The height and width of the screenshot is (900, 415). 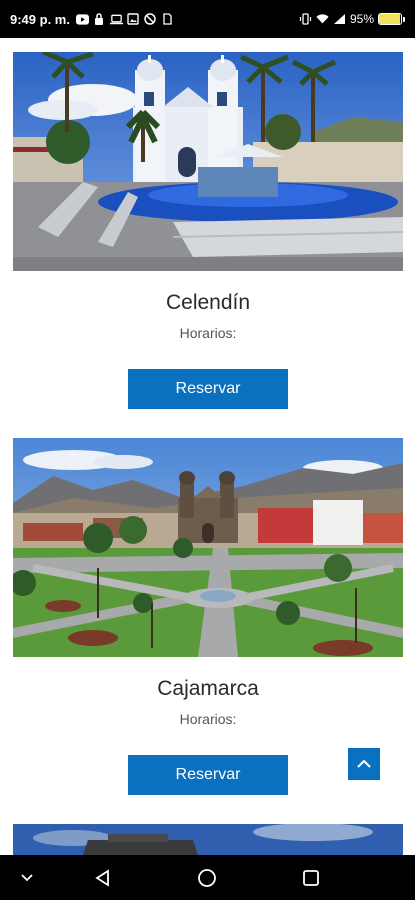 What do you see at coordinates (207, 19) in the screenshot?
I see `status-bar: 9:49 p. m. 95%` at bounding box center [207, 19].